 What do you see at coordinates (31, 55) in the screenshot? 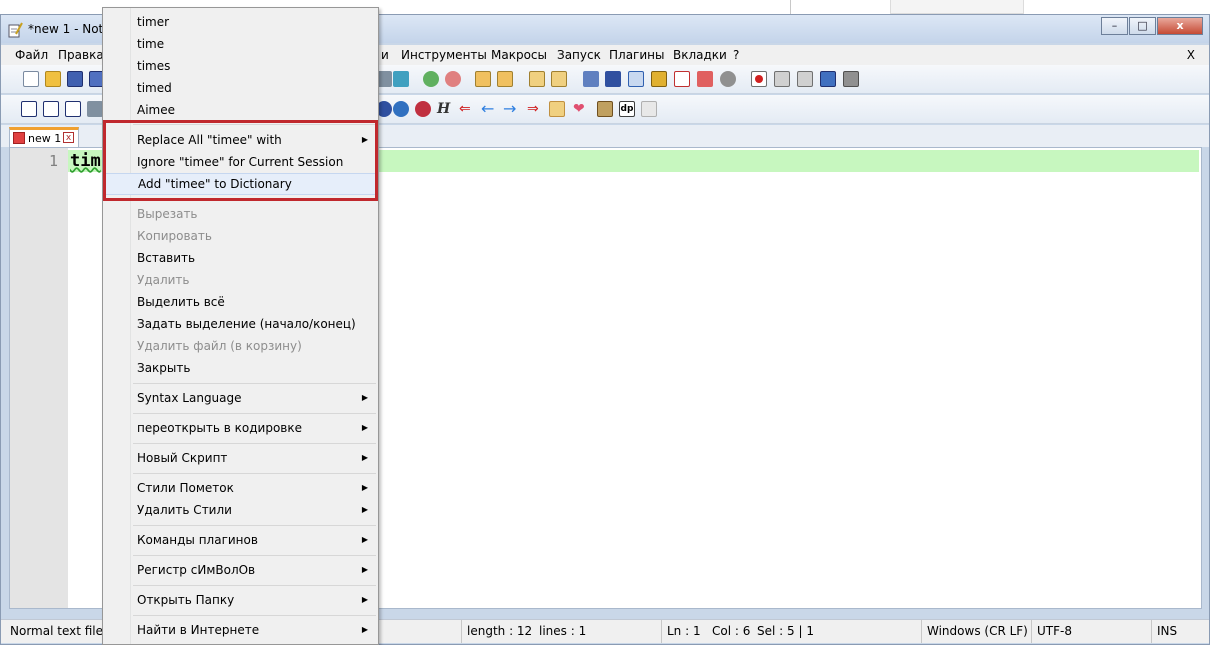
I see `menu-file: Файл` at bounding box center [31, 55].